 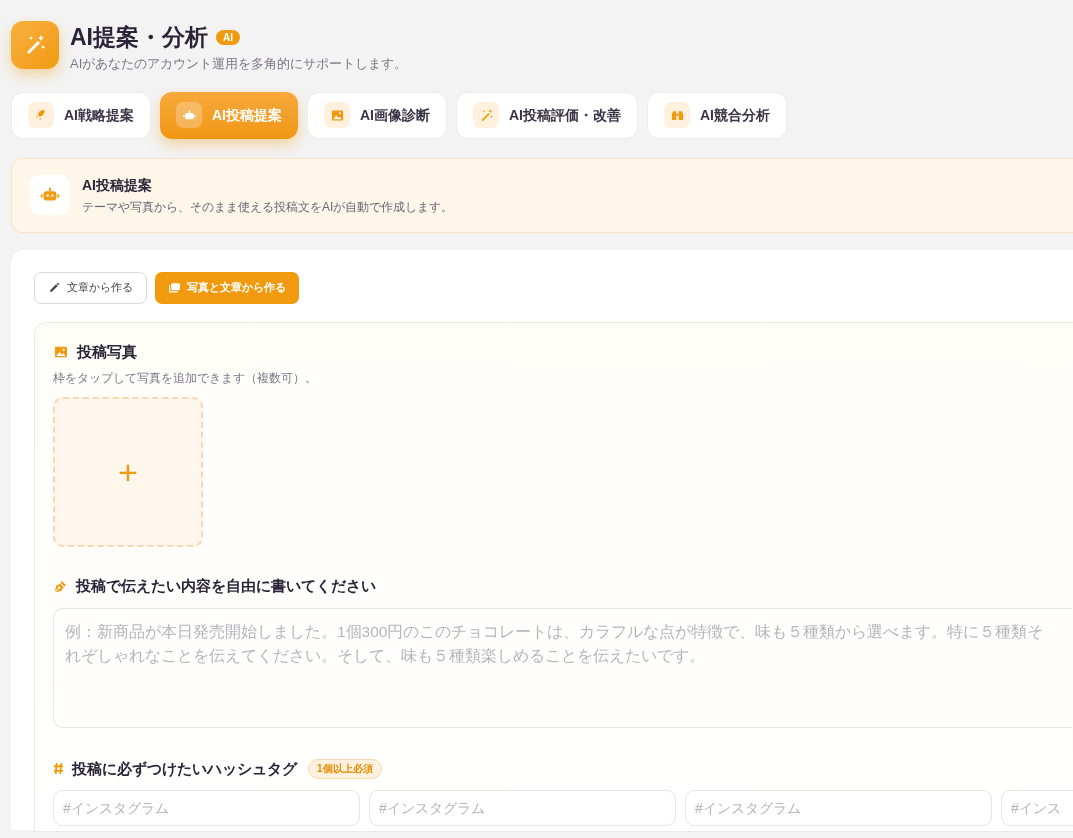 What do you see at coordinates (1037, 808) in the screenshot?
I see `hashtag-field: #インス` at bounding box center [1037, 808].